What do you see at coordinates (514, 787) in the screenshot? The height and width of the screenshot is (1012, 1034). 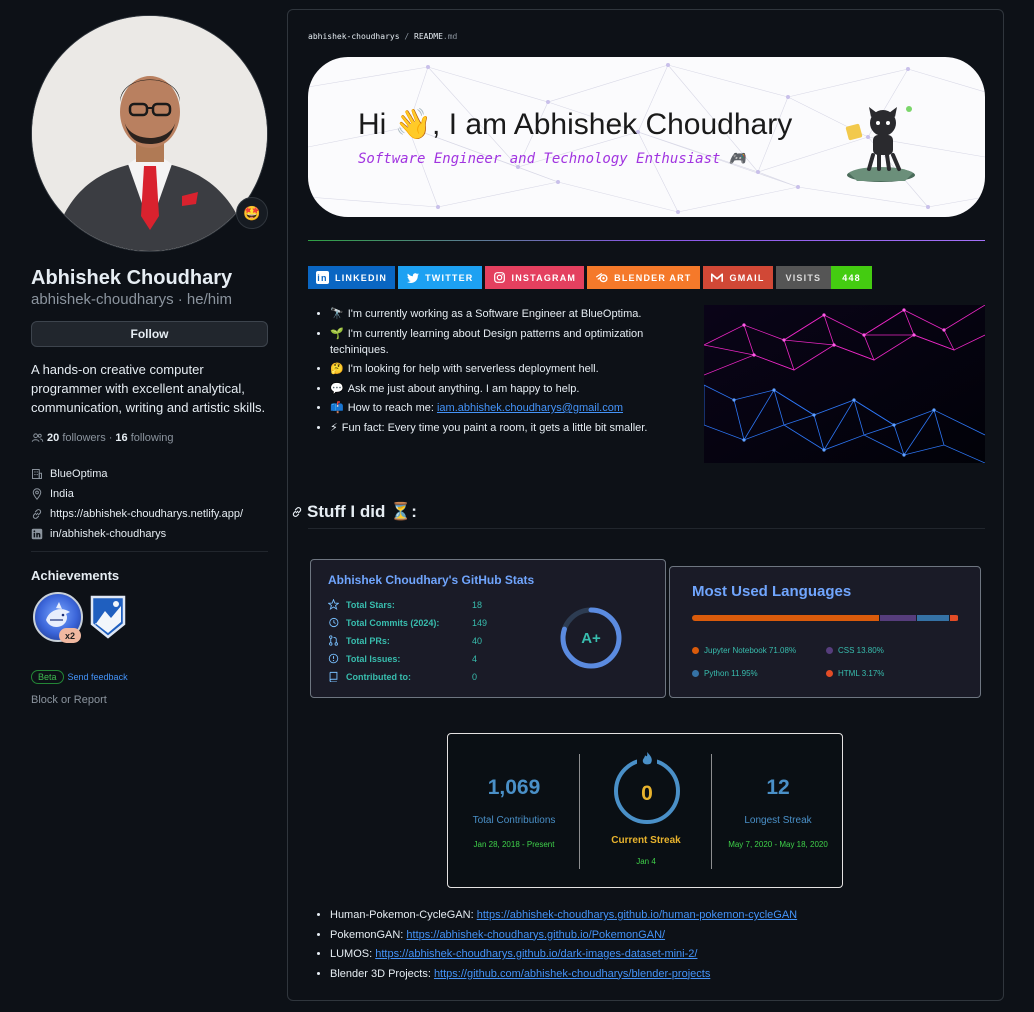 I see `total-contributions-value: 1,069` at bounding box center [514, 787].